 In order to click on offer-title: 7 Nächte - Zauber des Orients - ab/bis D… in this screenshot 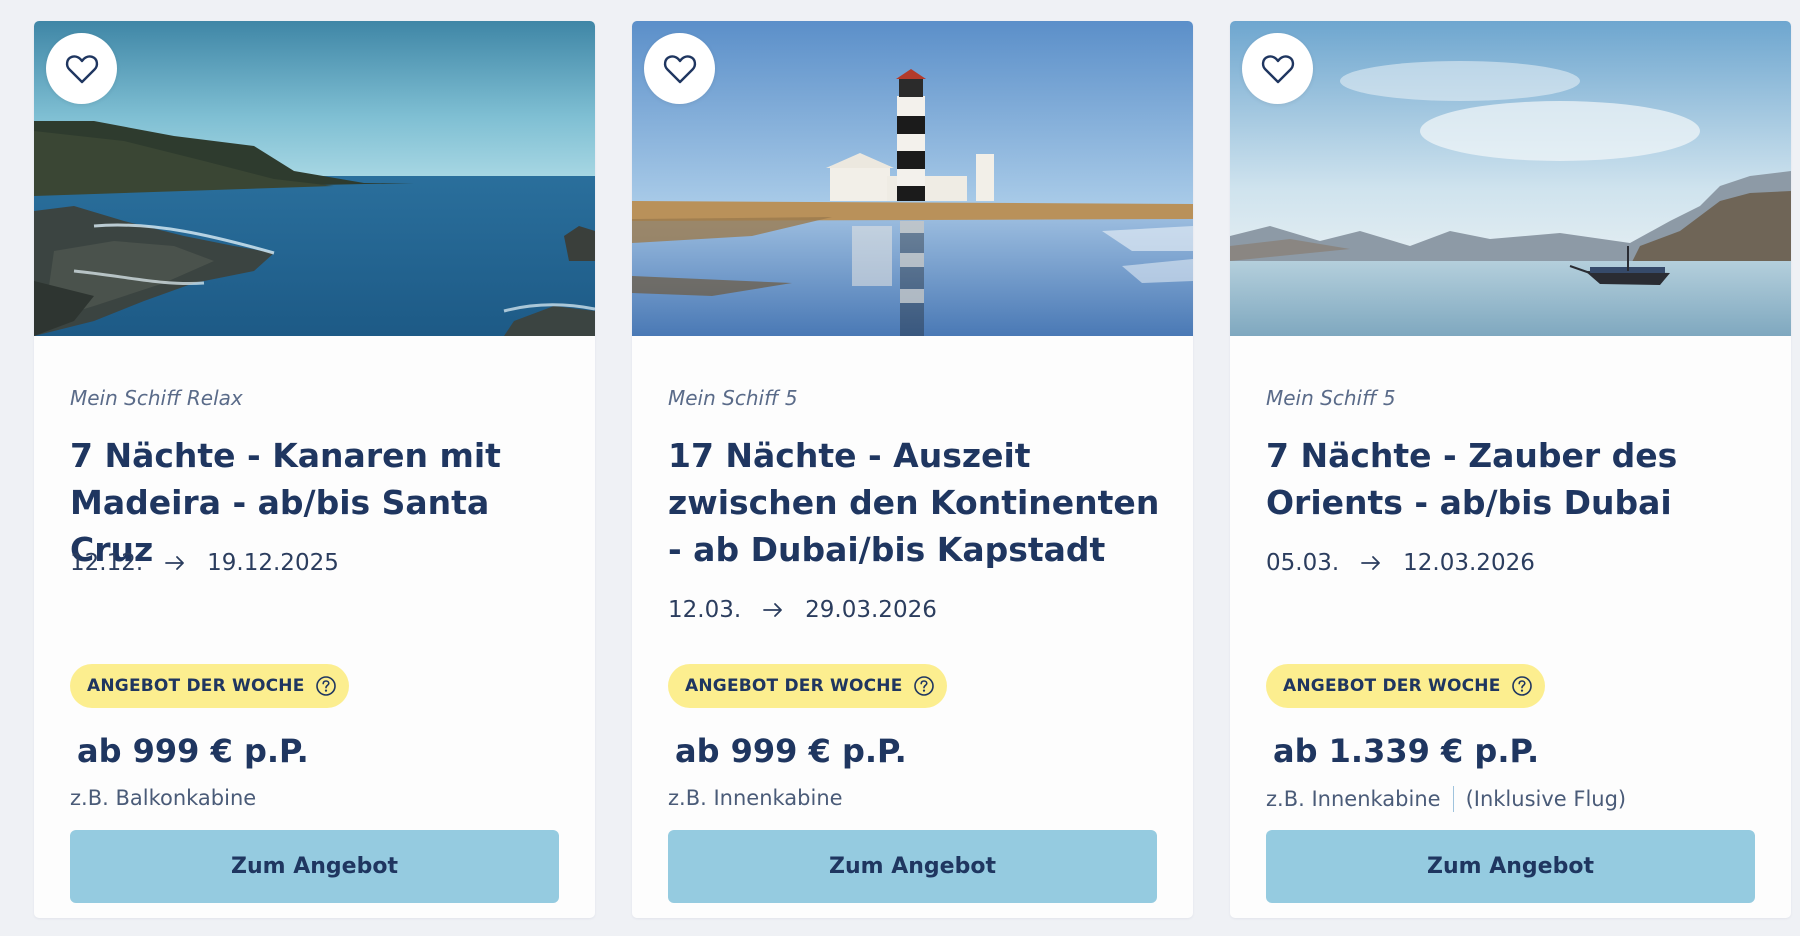, I will do `click(1472, 479)`.